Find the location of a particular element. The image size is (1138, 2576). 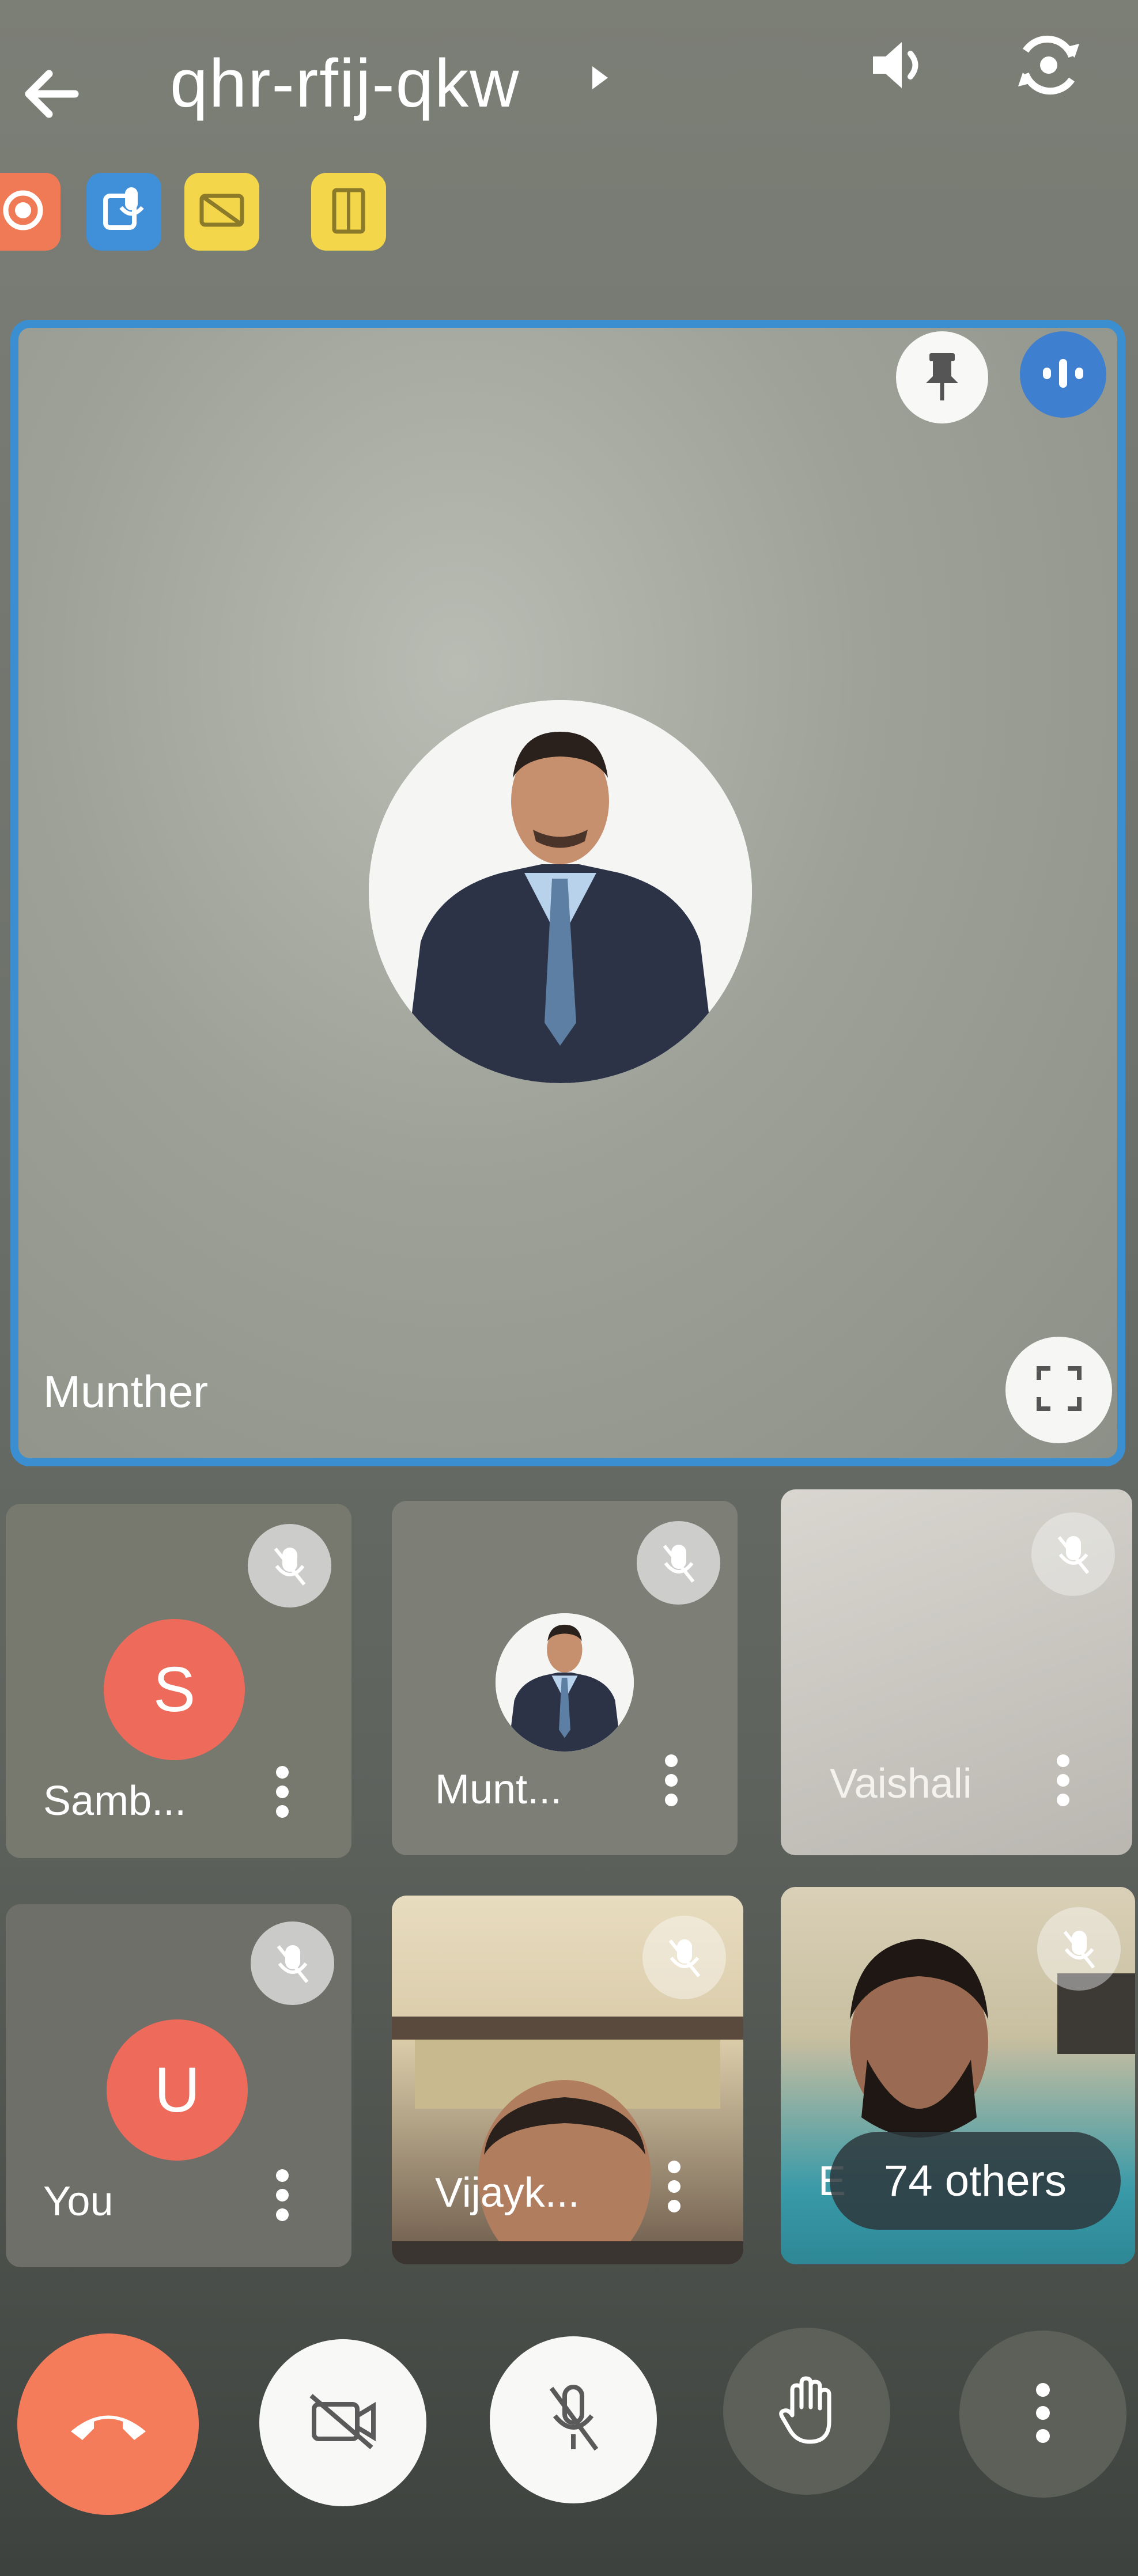

arrow-left-icon is located at coordinates (52, 95).